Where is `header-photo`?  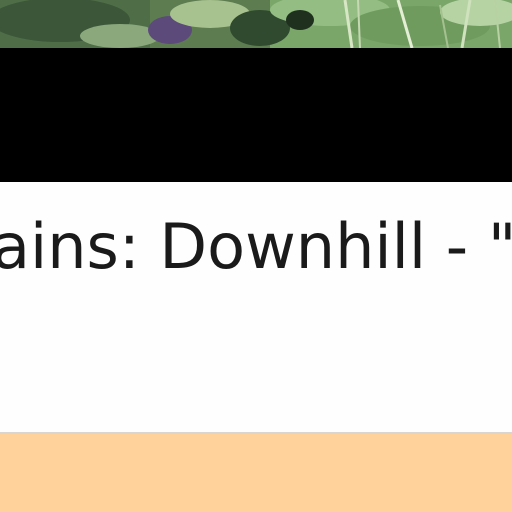 header-photo is located at coordinates (256, 24).